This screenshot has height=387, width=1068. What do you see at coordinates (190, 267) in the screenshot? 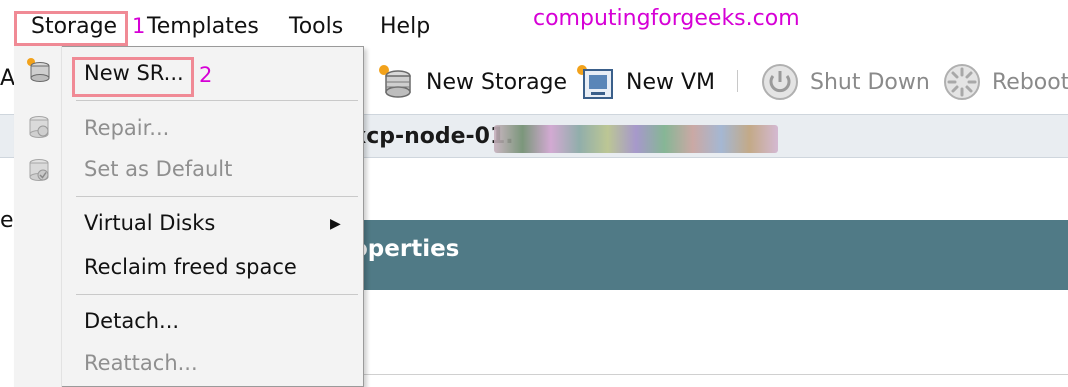
I see `menu-item-reclaim-freed-space: Reclaim freed space` at bounding box center [190, 267].